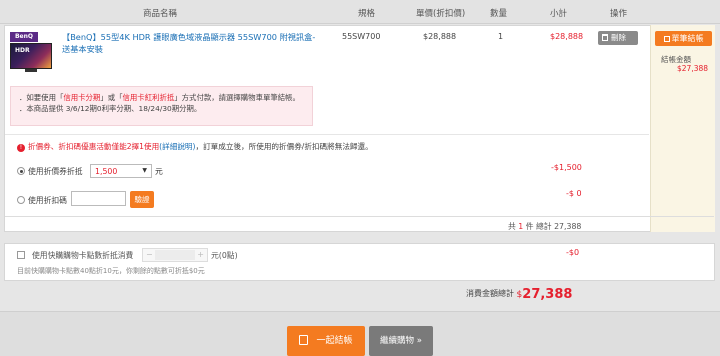 Image resolution: width=720 pixels, height=356 pixels. Describe the element at coordinates (687, 38) in the screenshot. I see `single-checkout-label: 單筆結帳` at that location.